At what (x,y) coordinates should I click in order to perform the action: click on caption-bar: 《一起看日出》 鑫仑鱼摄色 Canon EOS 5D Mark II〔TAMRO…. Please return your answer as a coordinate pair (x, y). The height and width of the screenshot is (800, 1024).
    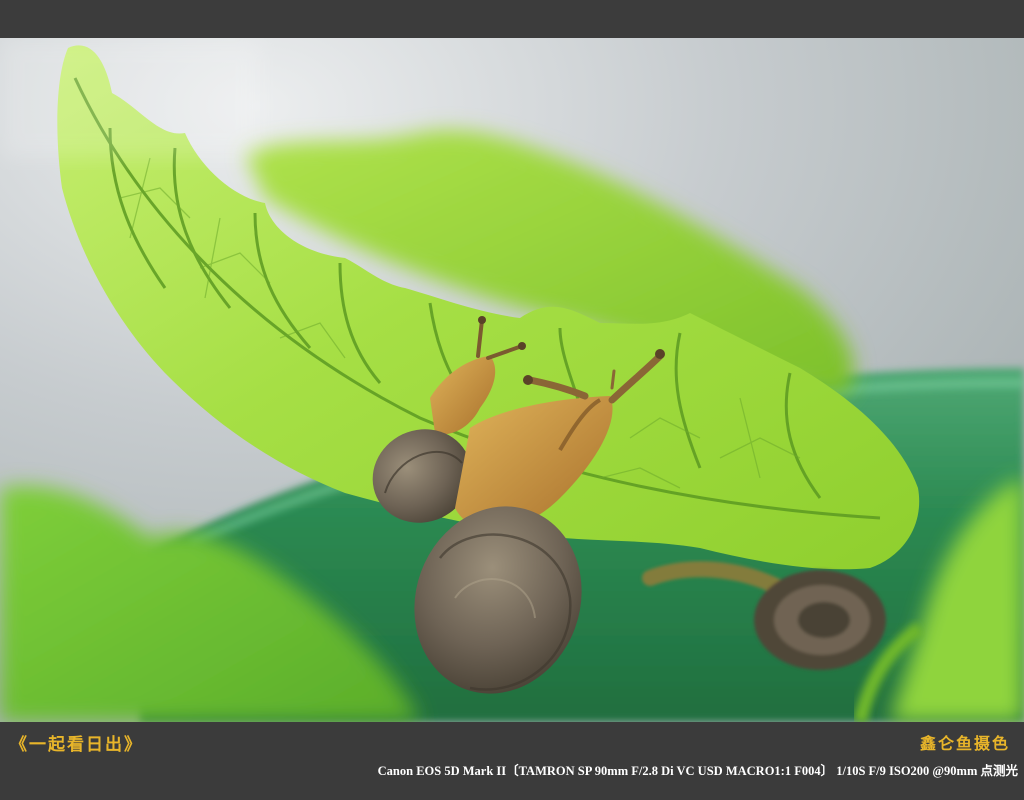
    Looking at the image, I should click on (512, 761).